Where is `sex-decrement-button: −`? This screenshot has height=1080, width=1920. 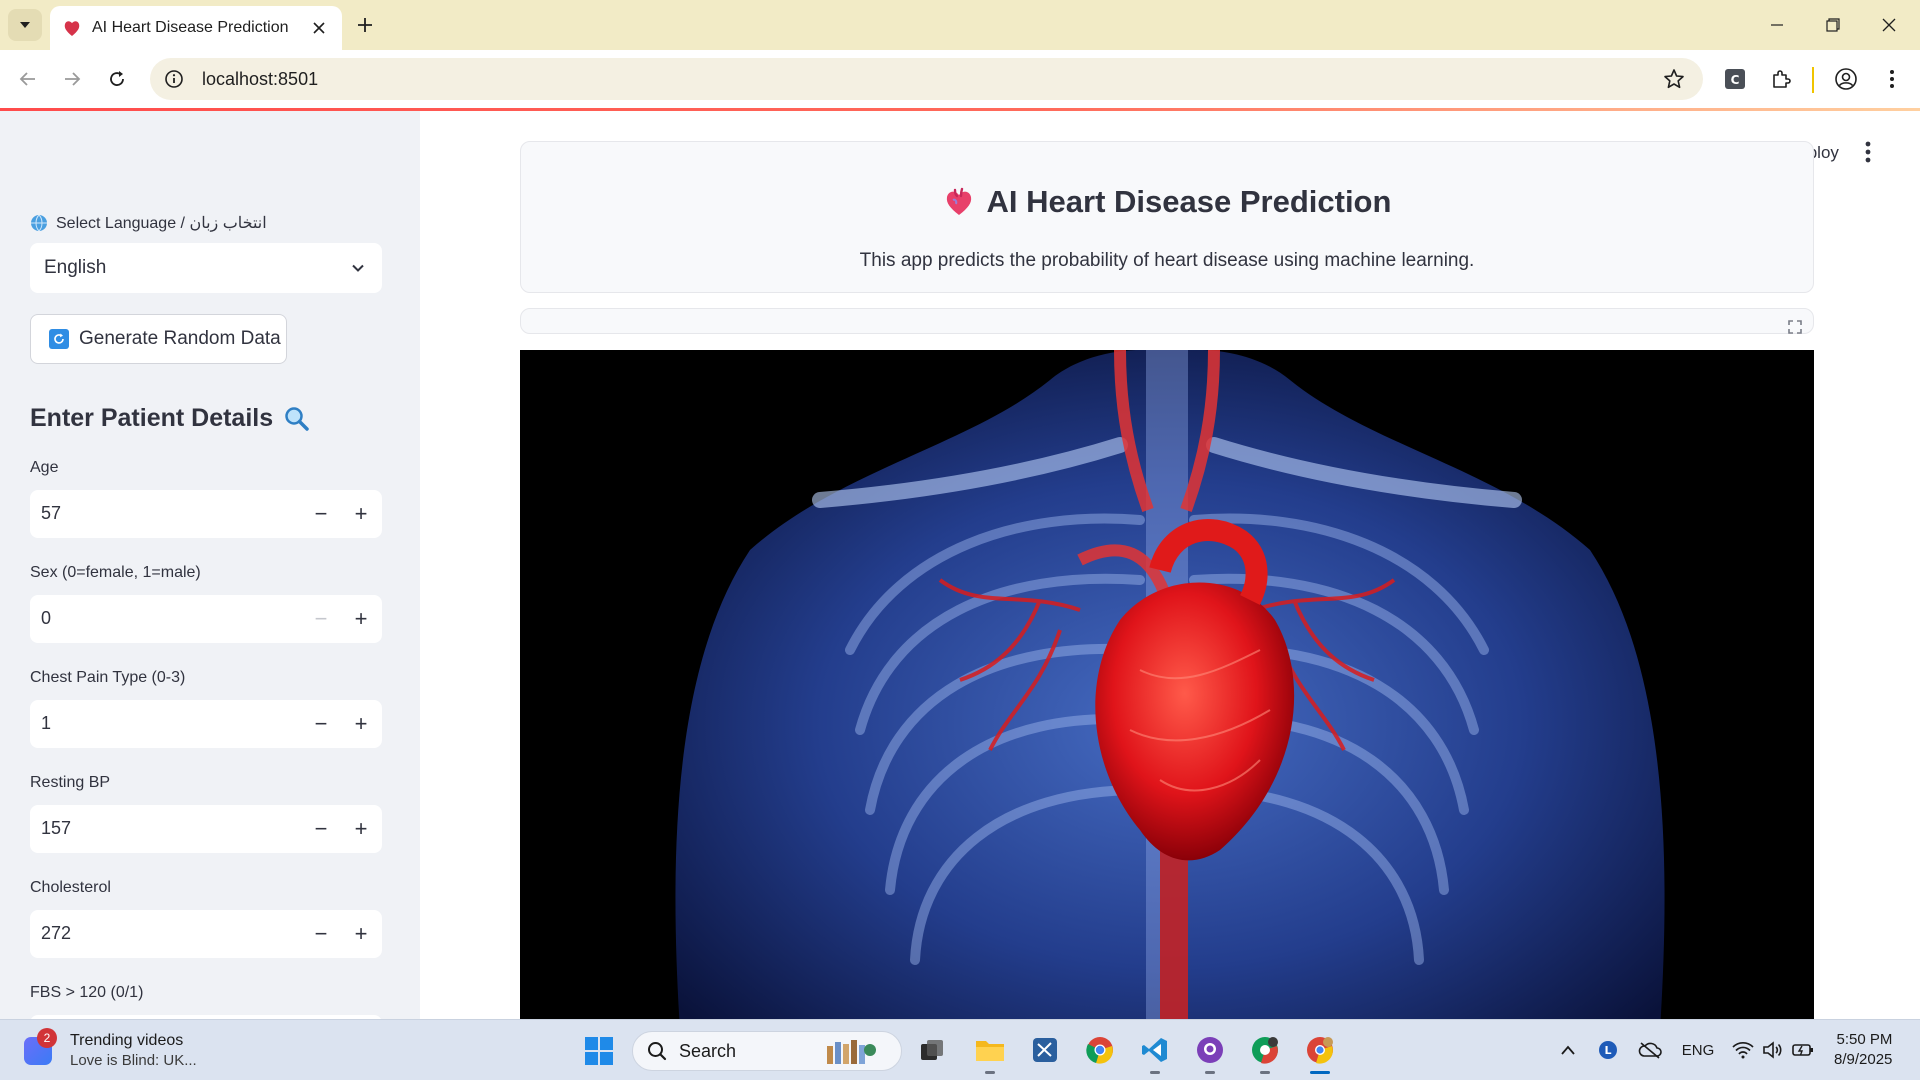
sex-decrement-button: − is located at coordinates (321, 618).